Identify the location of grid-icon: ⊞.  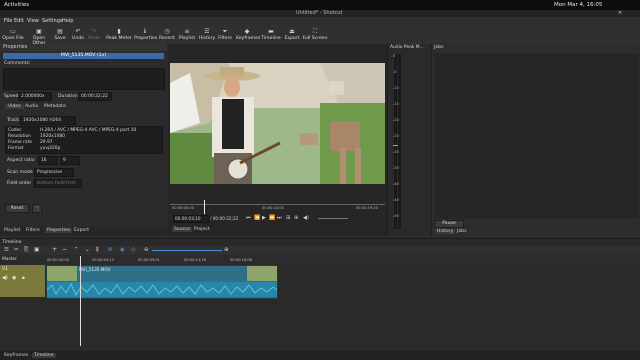
(288, 218).